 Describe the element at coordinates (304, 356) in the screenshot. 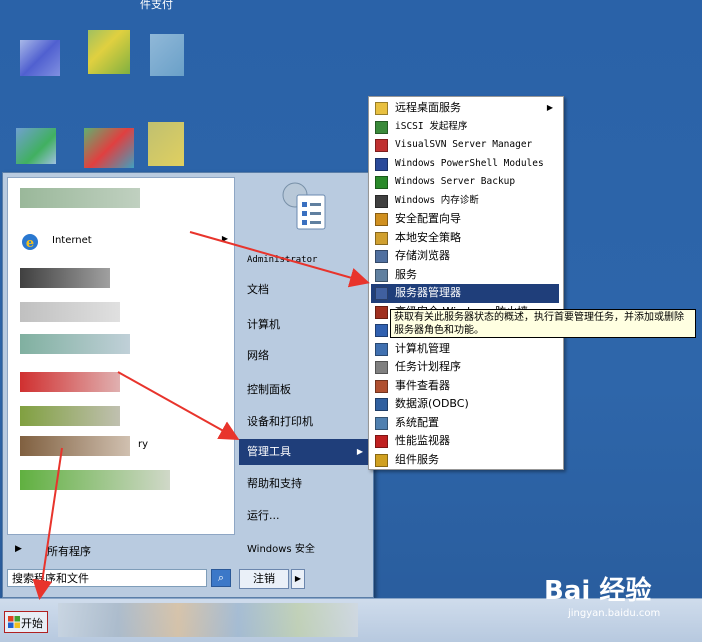

I see `start-item-network: 网络` at that location.